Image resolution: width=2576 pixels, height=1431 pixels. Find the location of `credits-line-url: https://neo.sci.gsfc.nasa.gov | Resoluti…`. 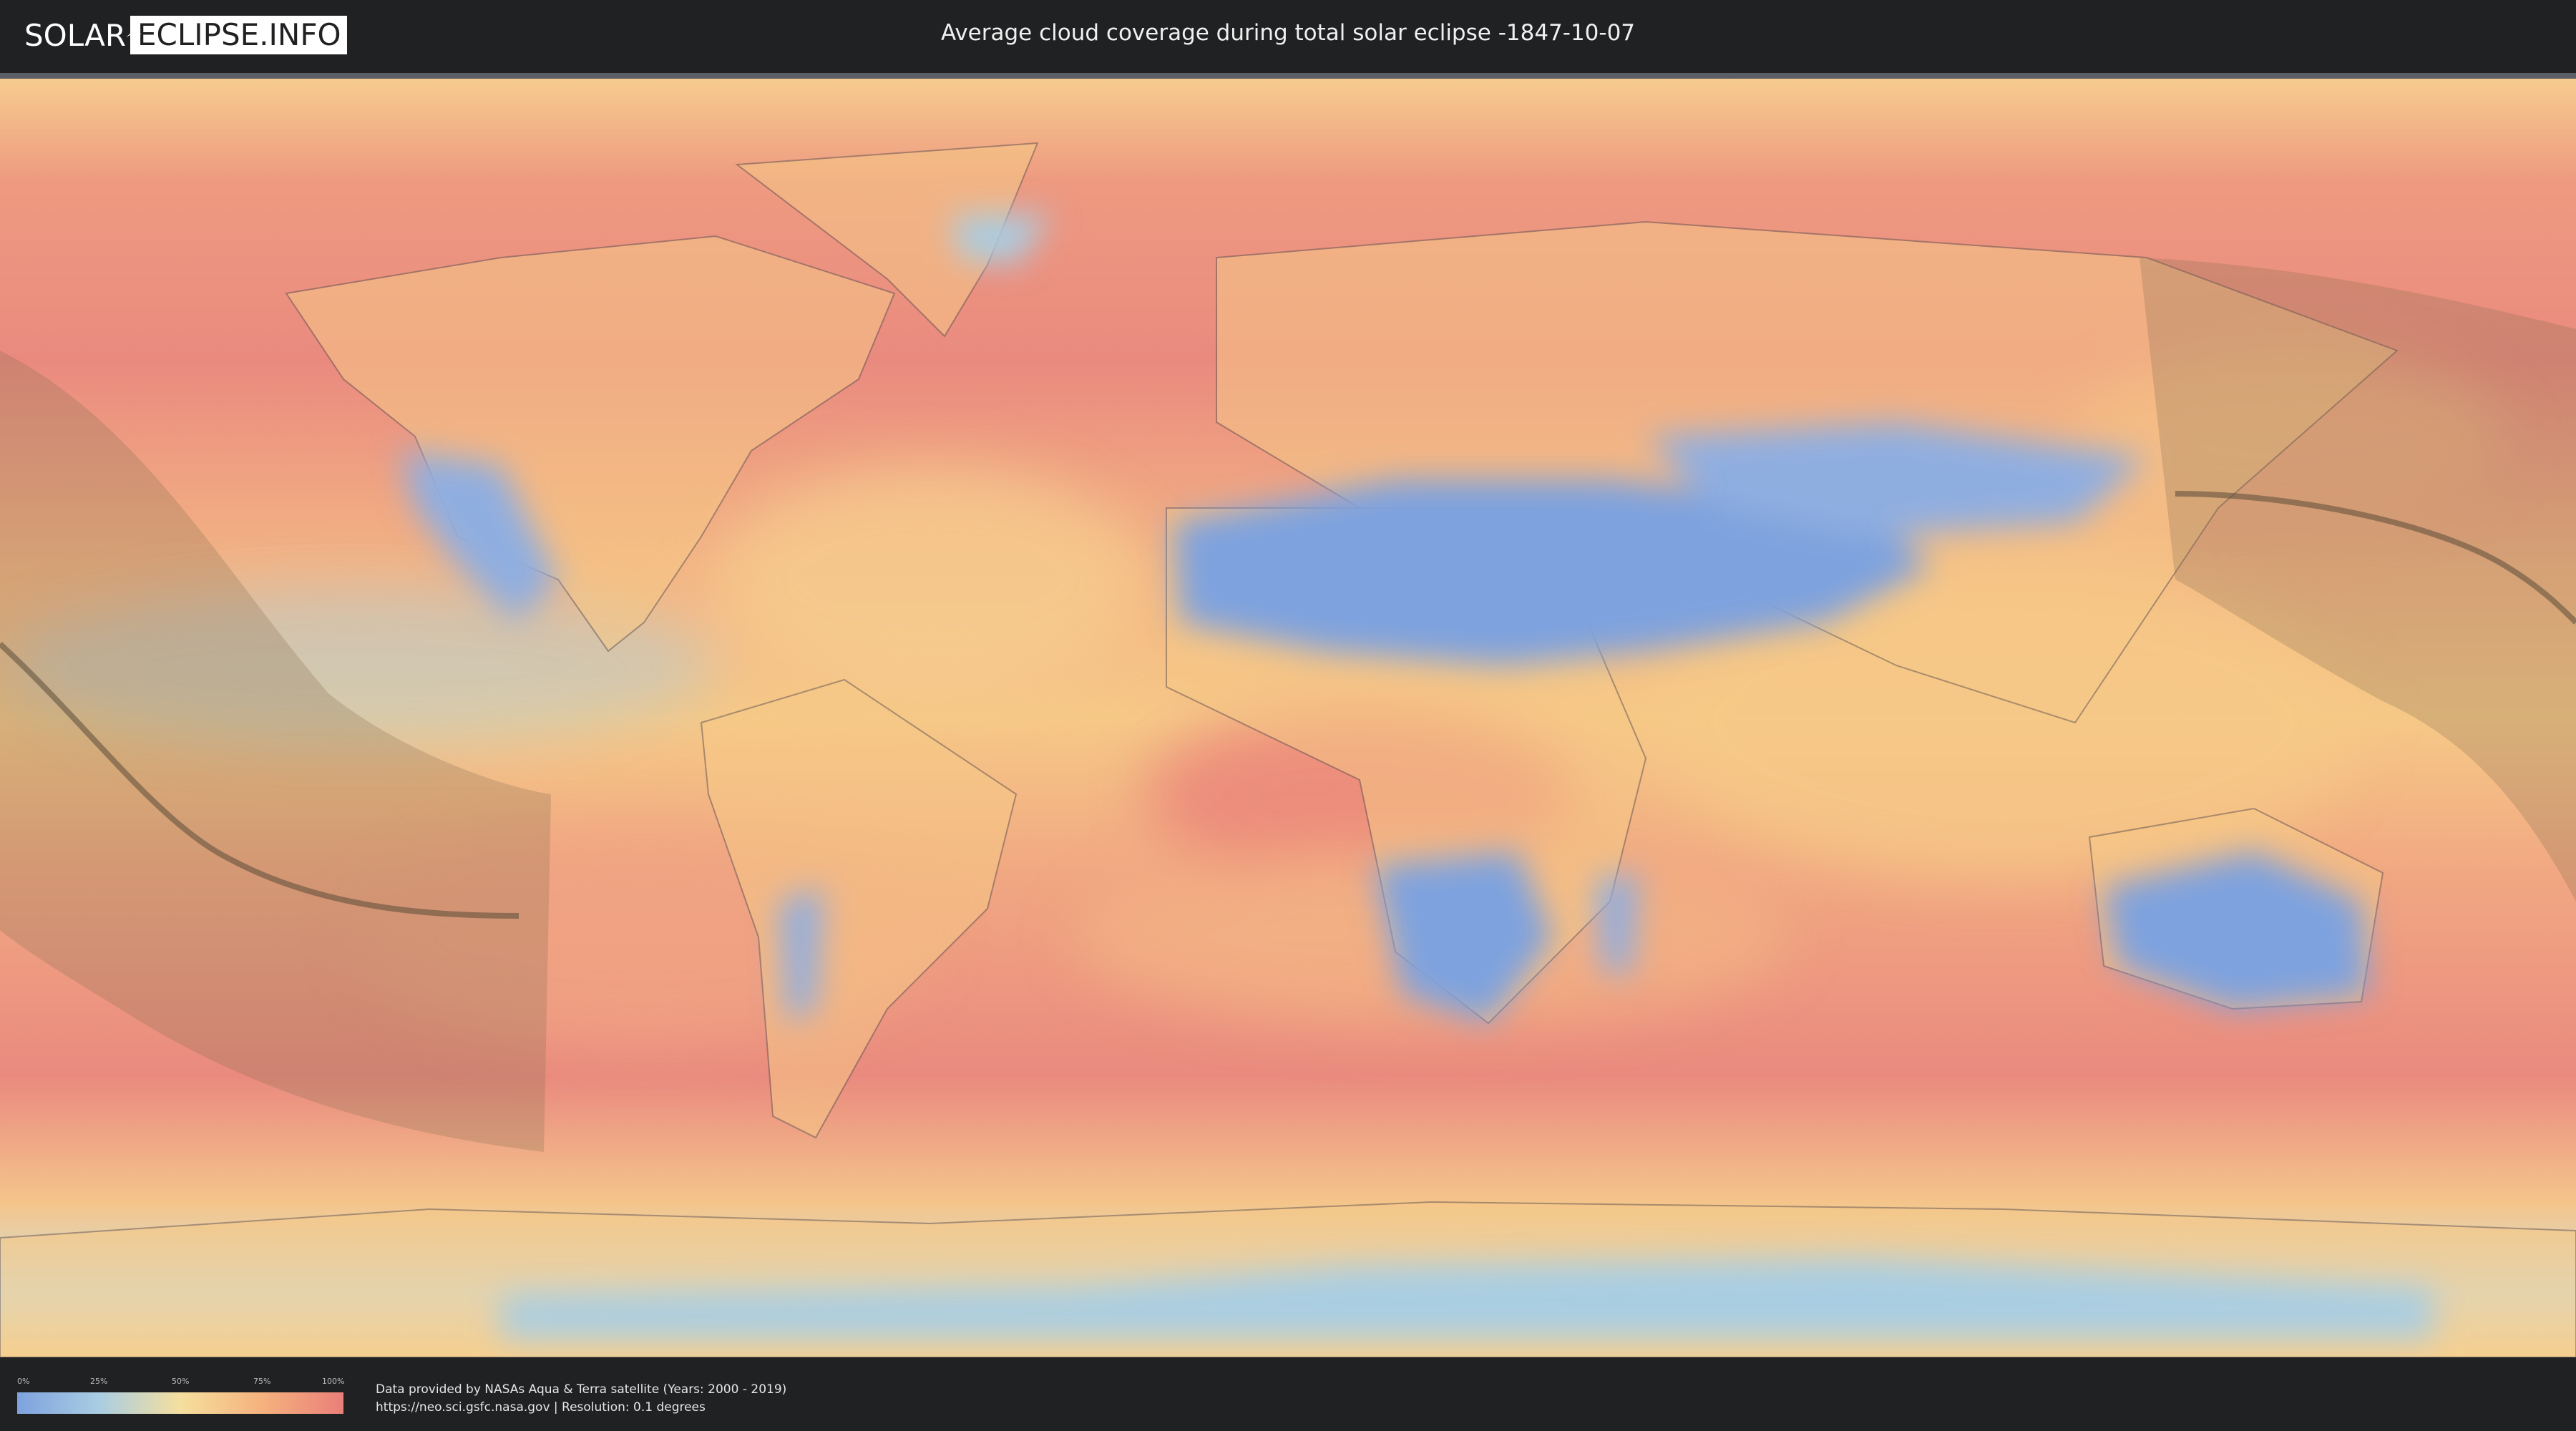

credits-line-url: https://neo.sci.gsfc.nasa.gov | Resoluti… is located at coordinates (581, 1408).